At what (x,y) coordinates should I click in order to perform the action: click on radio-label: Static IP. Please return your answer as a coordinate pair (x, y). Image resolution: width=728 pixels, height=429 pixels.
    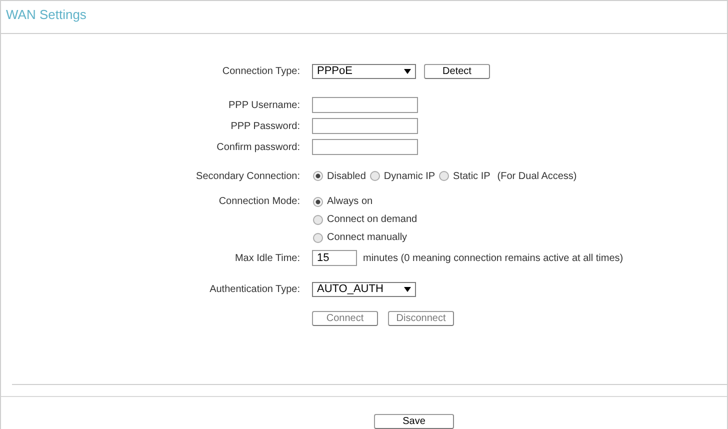
    Looking at the image, I should click on (471, 176).